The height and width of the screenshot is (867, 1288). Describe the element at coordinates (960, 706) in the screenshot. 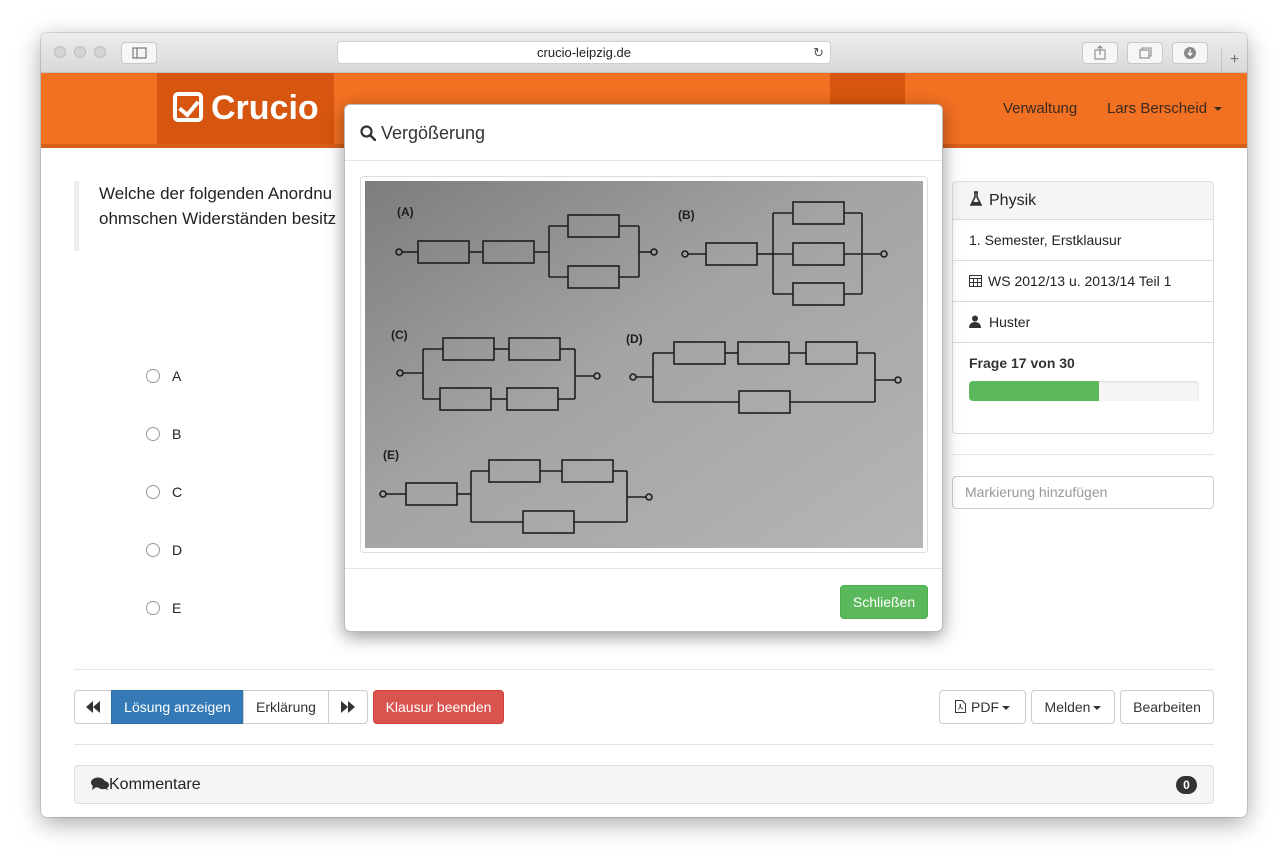

I see `file-pdf-icon` at that location.